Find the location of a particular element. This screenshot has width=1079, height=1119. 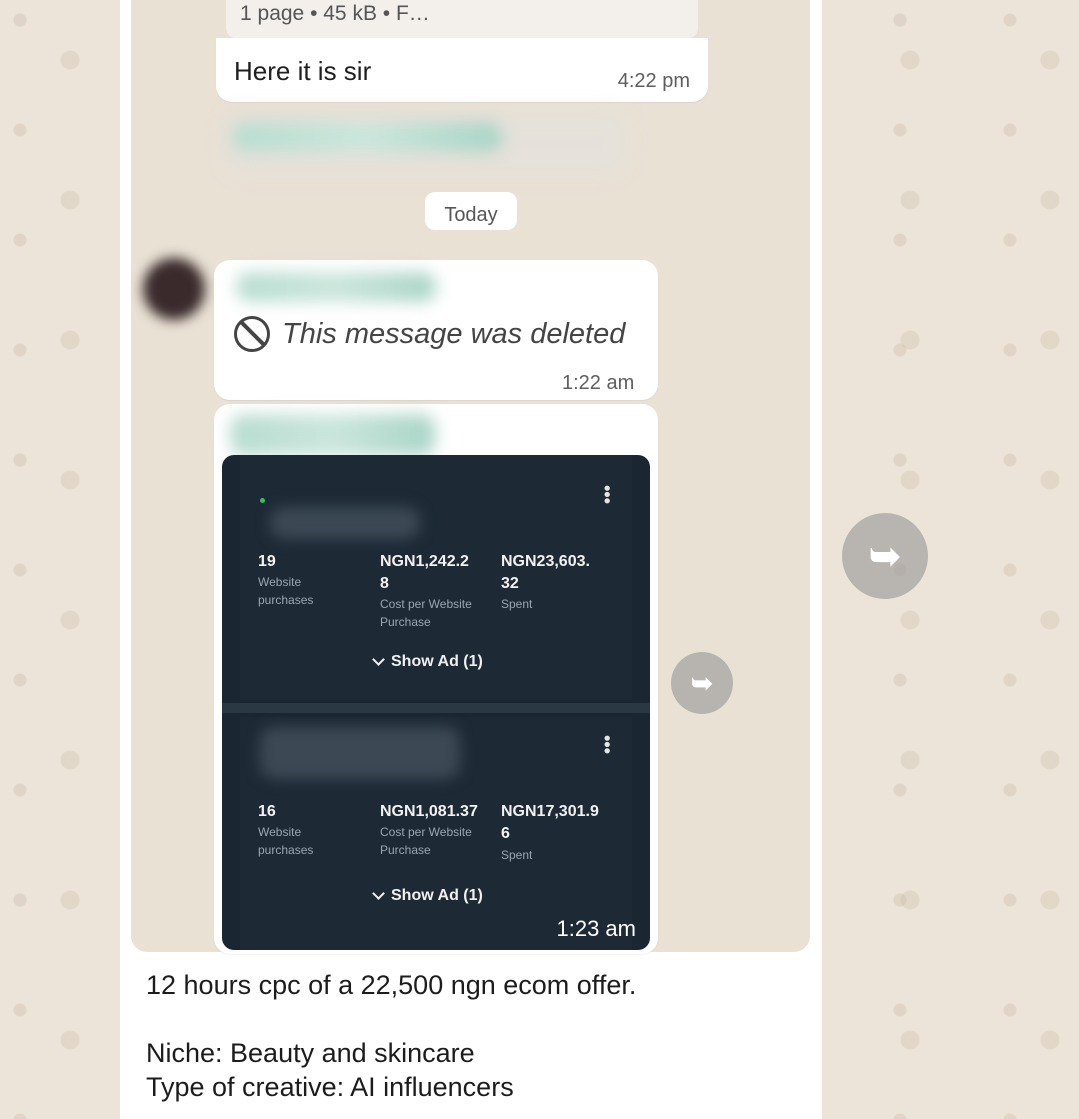

blurred-text is located at coordinates (367, 137).